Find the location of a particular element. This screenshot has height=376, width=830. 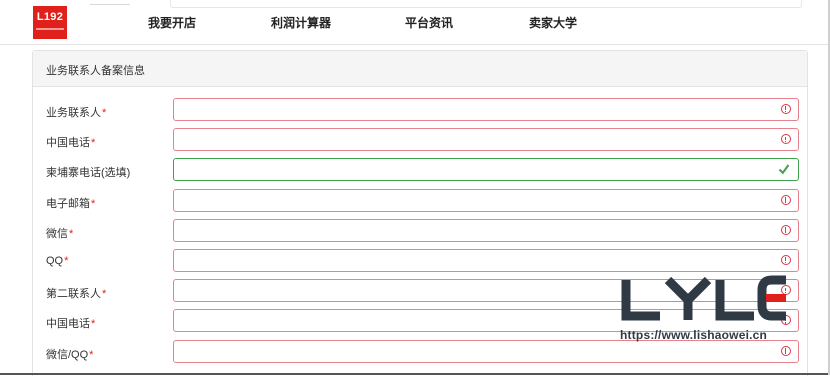

field-label-wechat: 微信* is located at coordinates (59, 233).